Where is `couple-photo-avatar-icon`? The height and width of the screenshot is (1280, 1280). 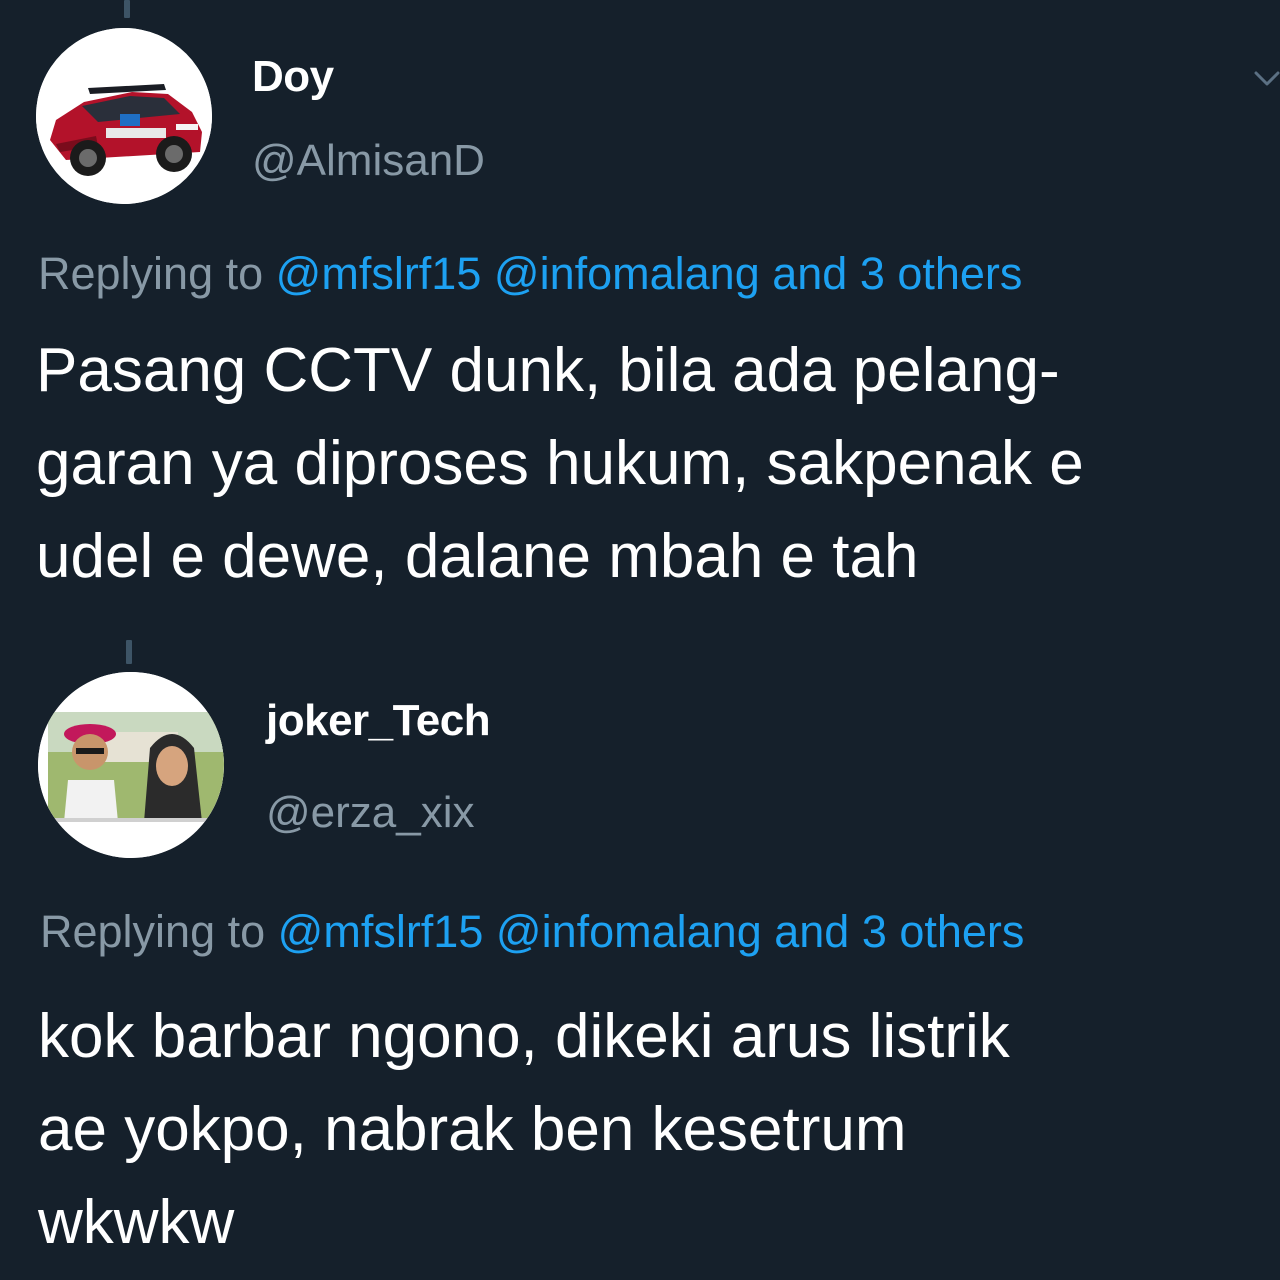 couple-photo-avatar-icon is located at coordinates (131, 765).